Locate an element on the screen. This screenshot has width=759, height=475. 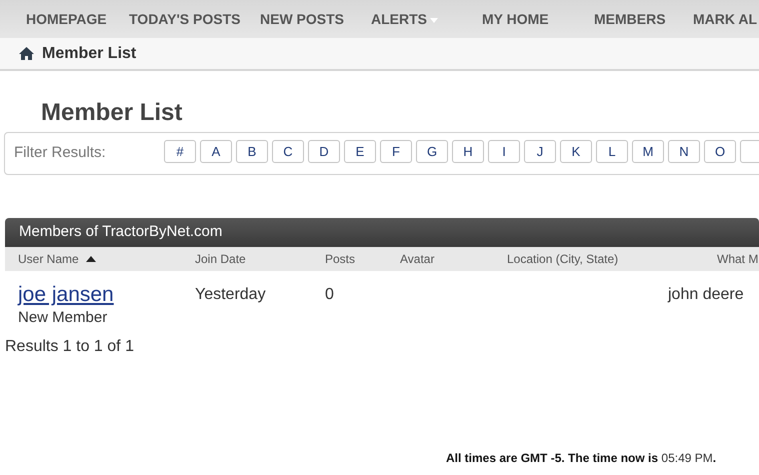
nav-link: ALERTS is located at coordinates (426, 19).